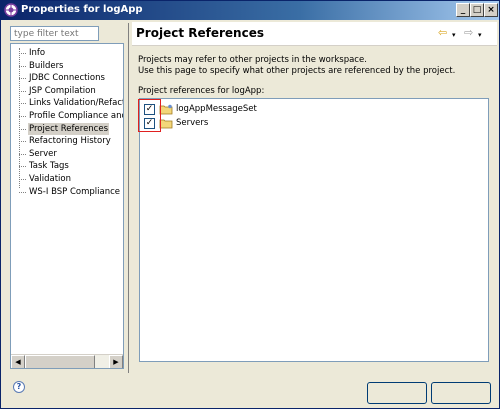 Image resolution: width=500 pixels, height=409 pixels. I want to click on project-name: Servers, so click(192, 123).